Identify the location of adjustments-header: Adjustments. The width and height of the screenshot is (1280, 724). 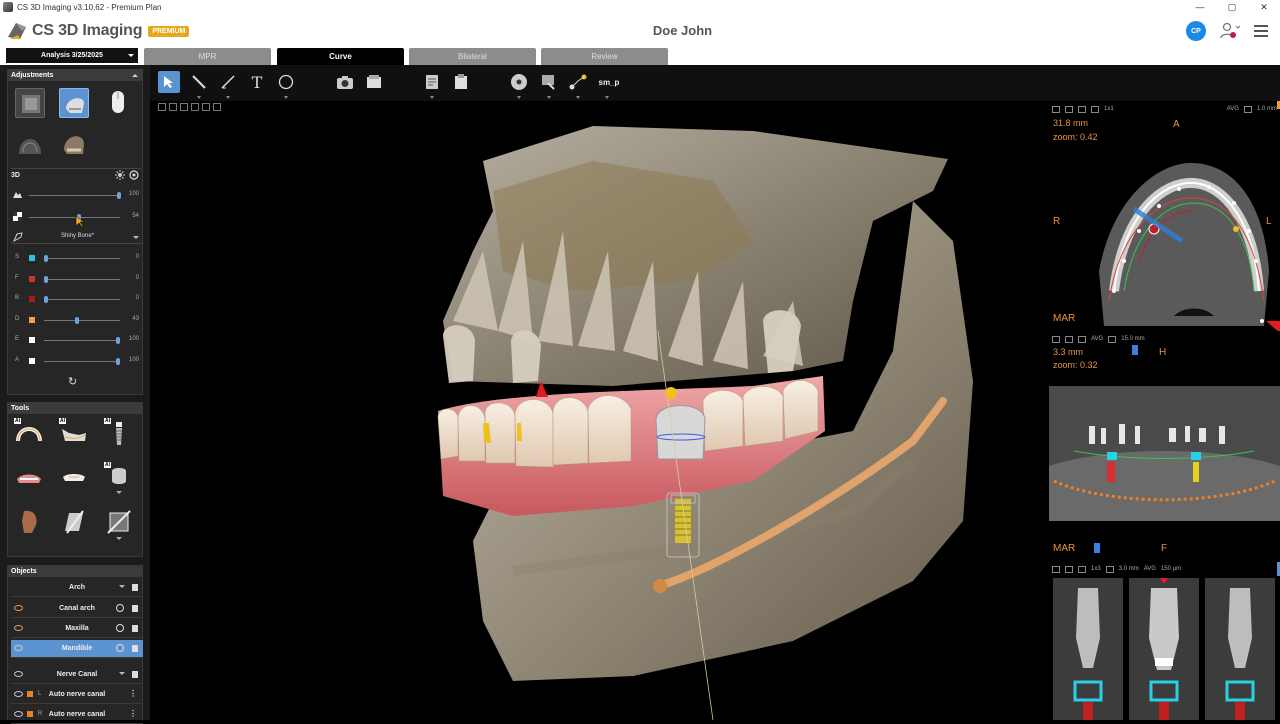
(75, 75).